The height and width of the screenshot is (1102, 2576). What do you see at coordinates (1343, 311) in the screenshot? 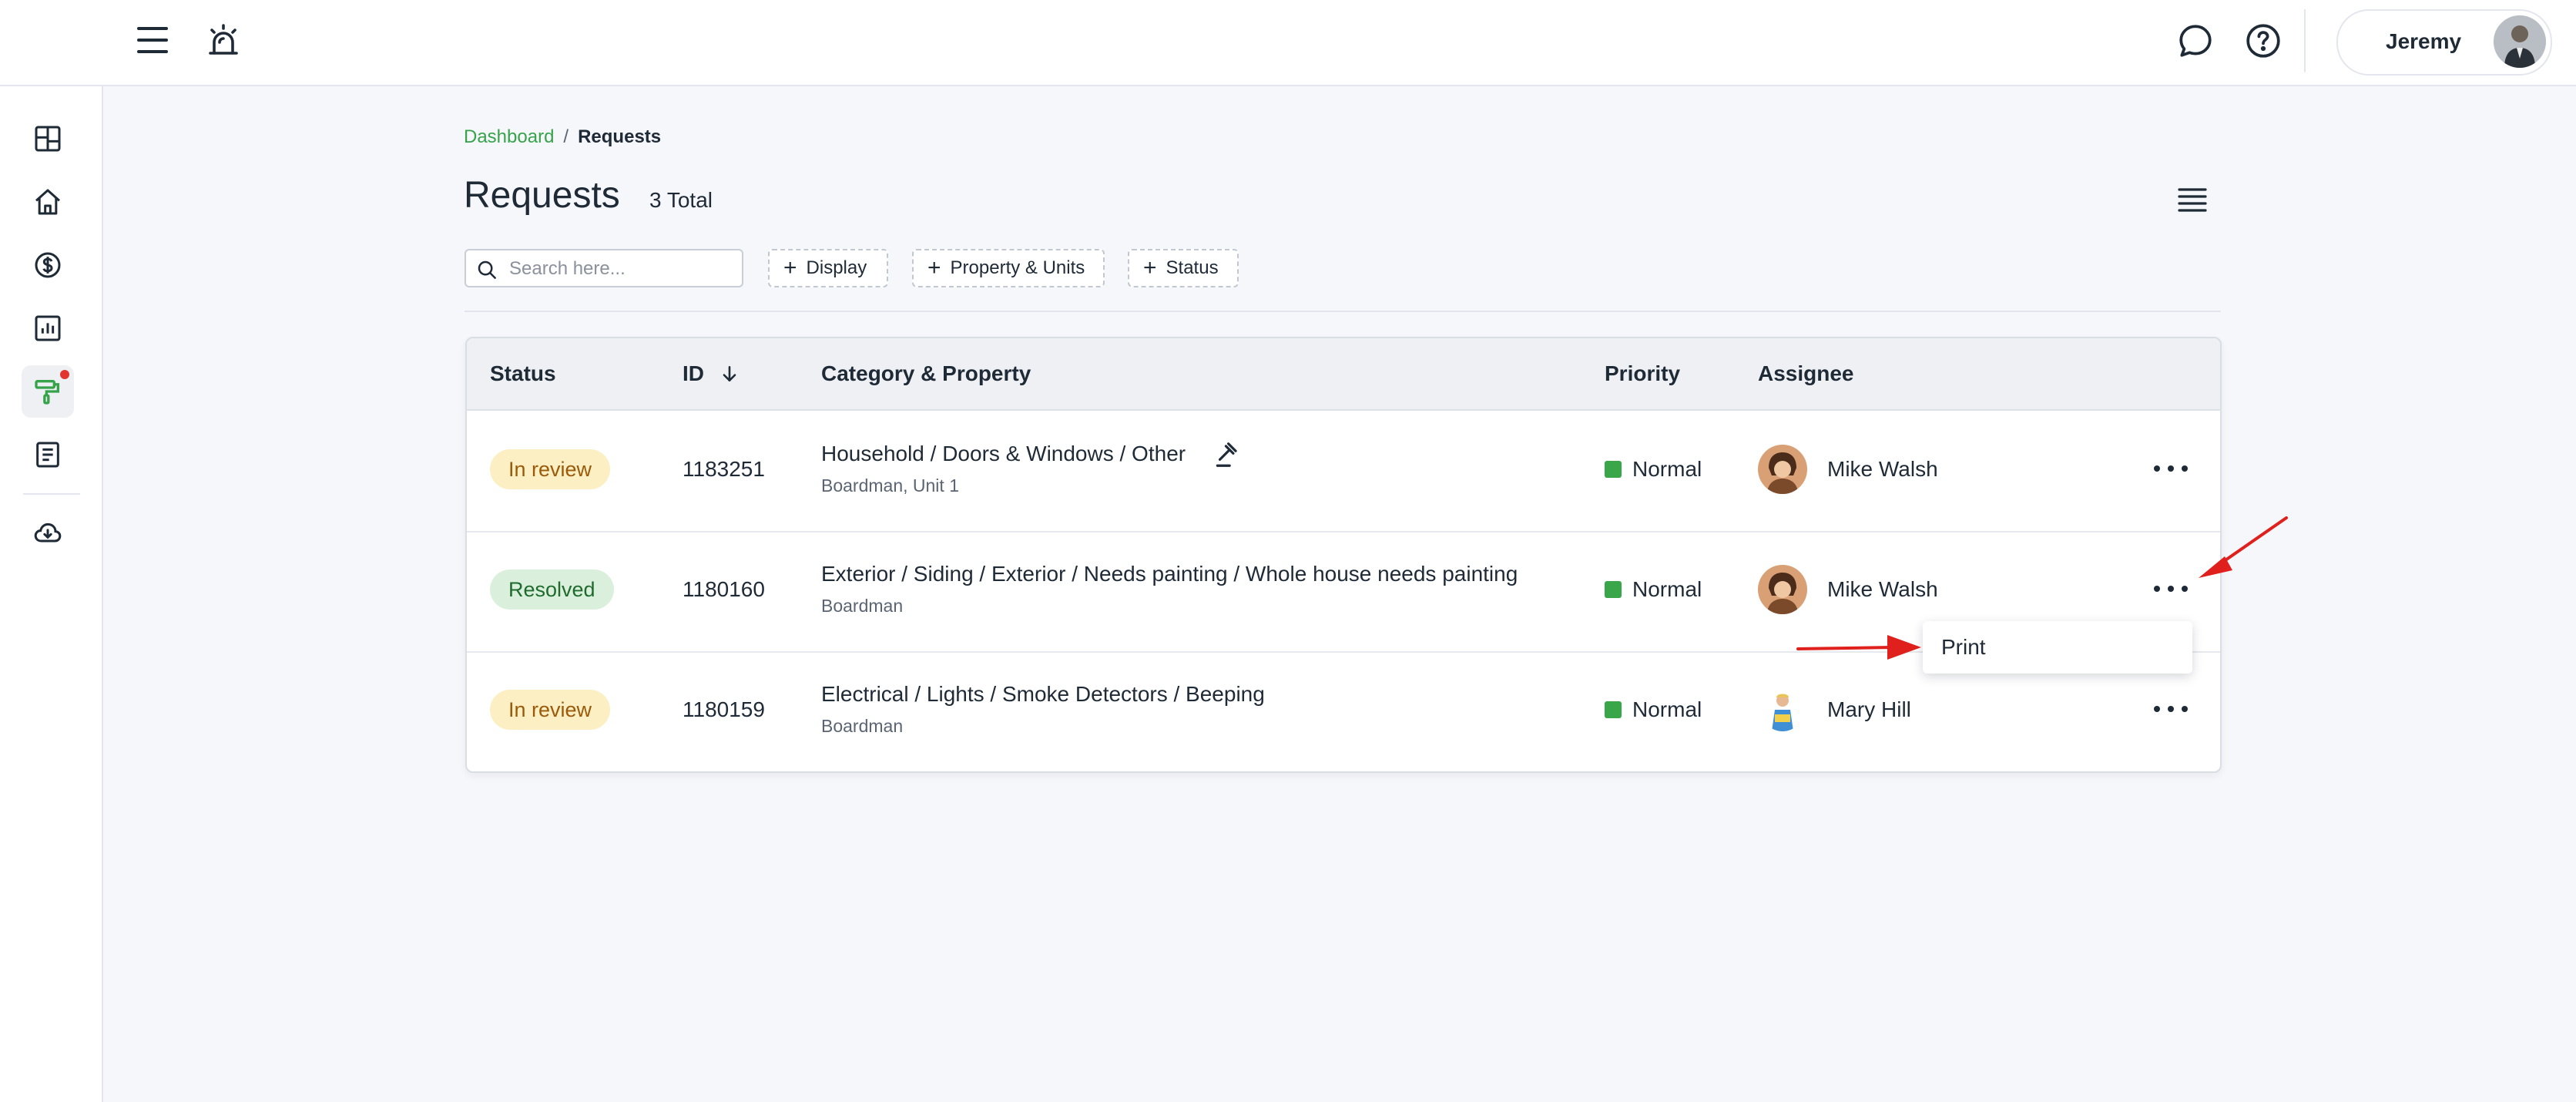
I see `filters-divider` at bounding box center [1343, 311].